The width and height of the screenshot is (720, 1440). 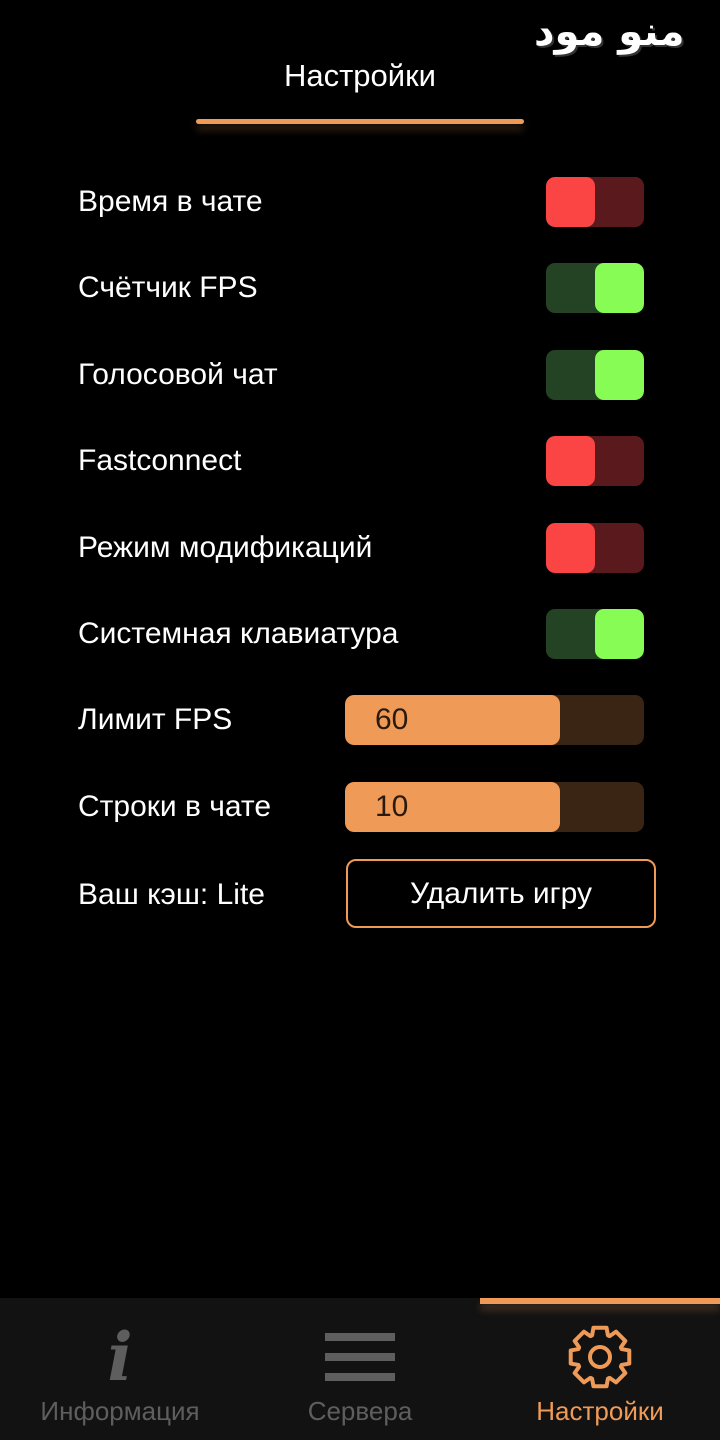 What do you see at coordinates (600, 1411) in the screenshot?
I see `nav-label: Настройки` at bounding box center [600, 1411].